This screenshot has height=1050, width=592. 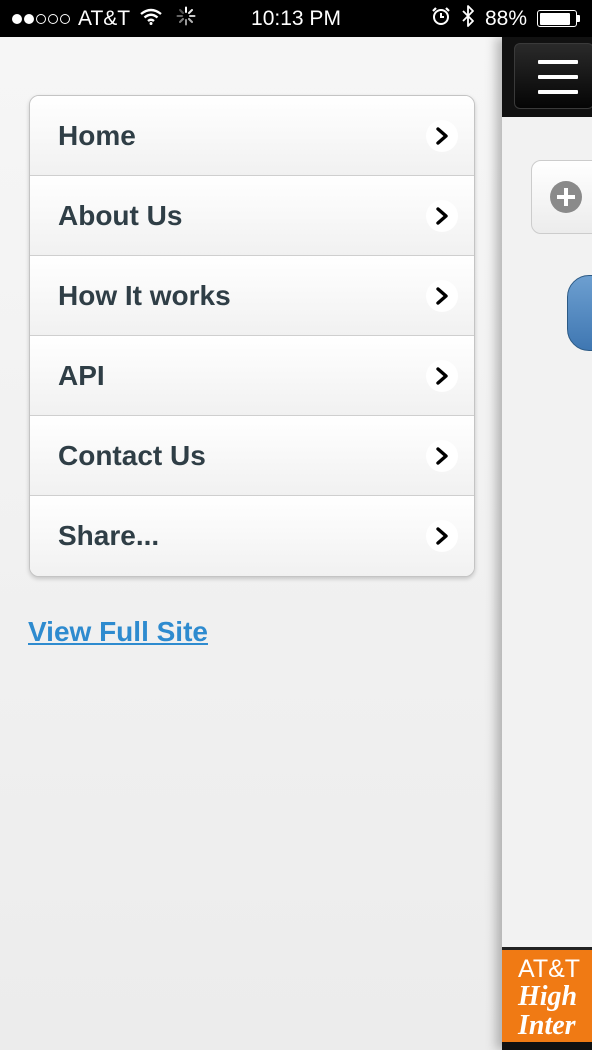 I want to click on add-button, so click(x=561, y=197).